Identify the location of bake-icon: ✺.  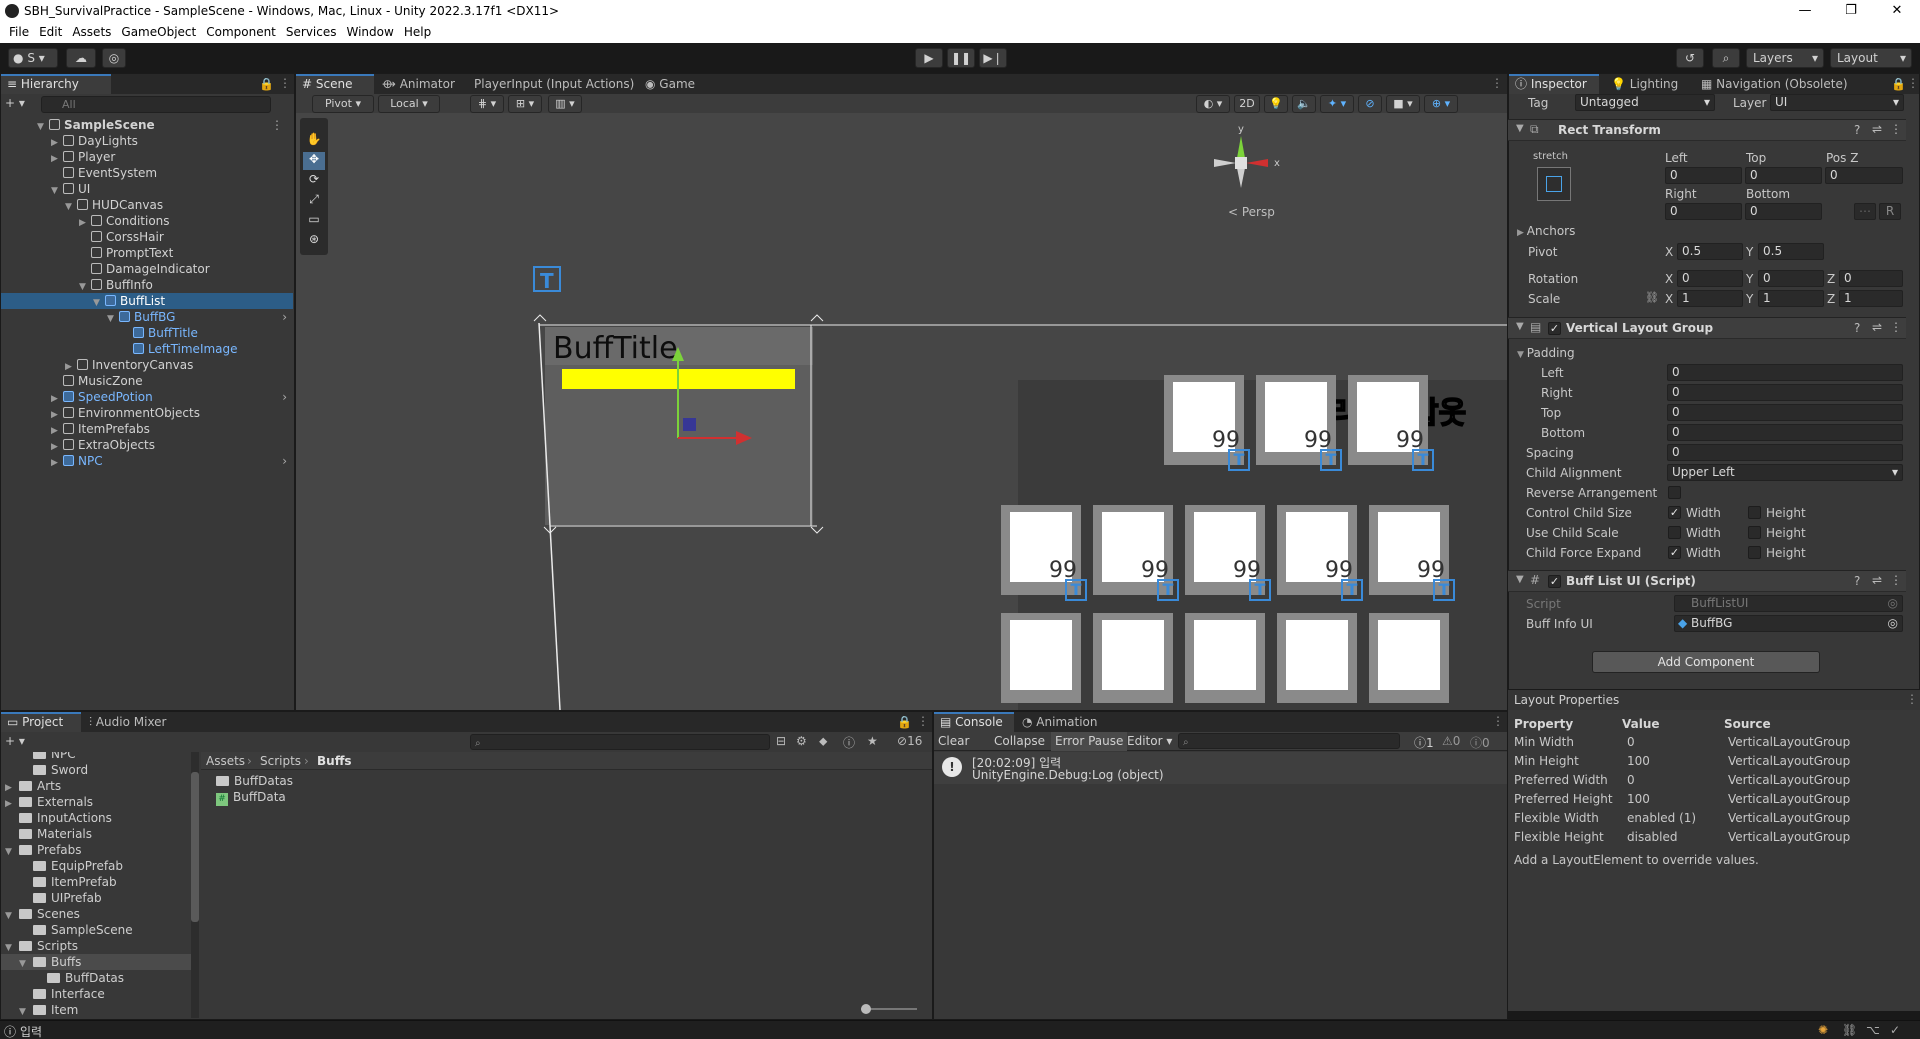
(1823, 1030).